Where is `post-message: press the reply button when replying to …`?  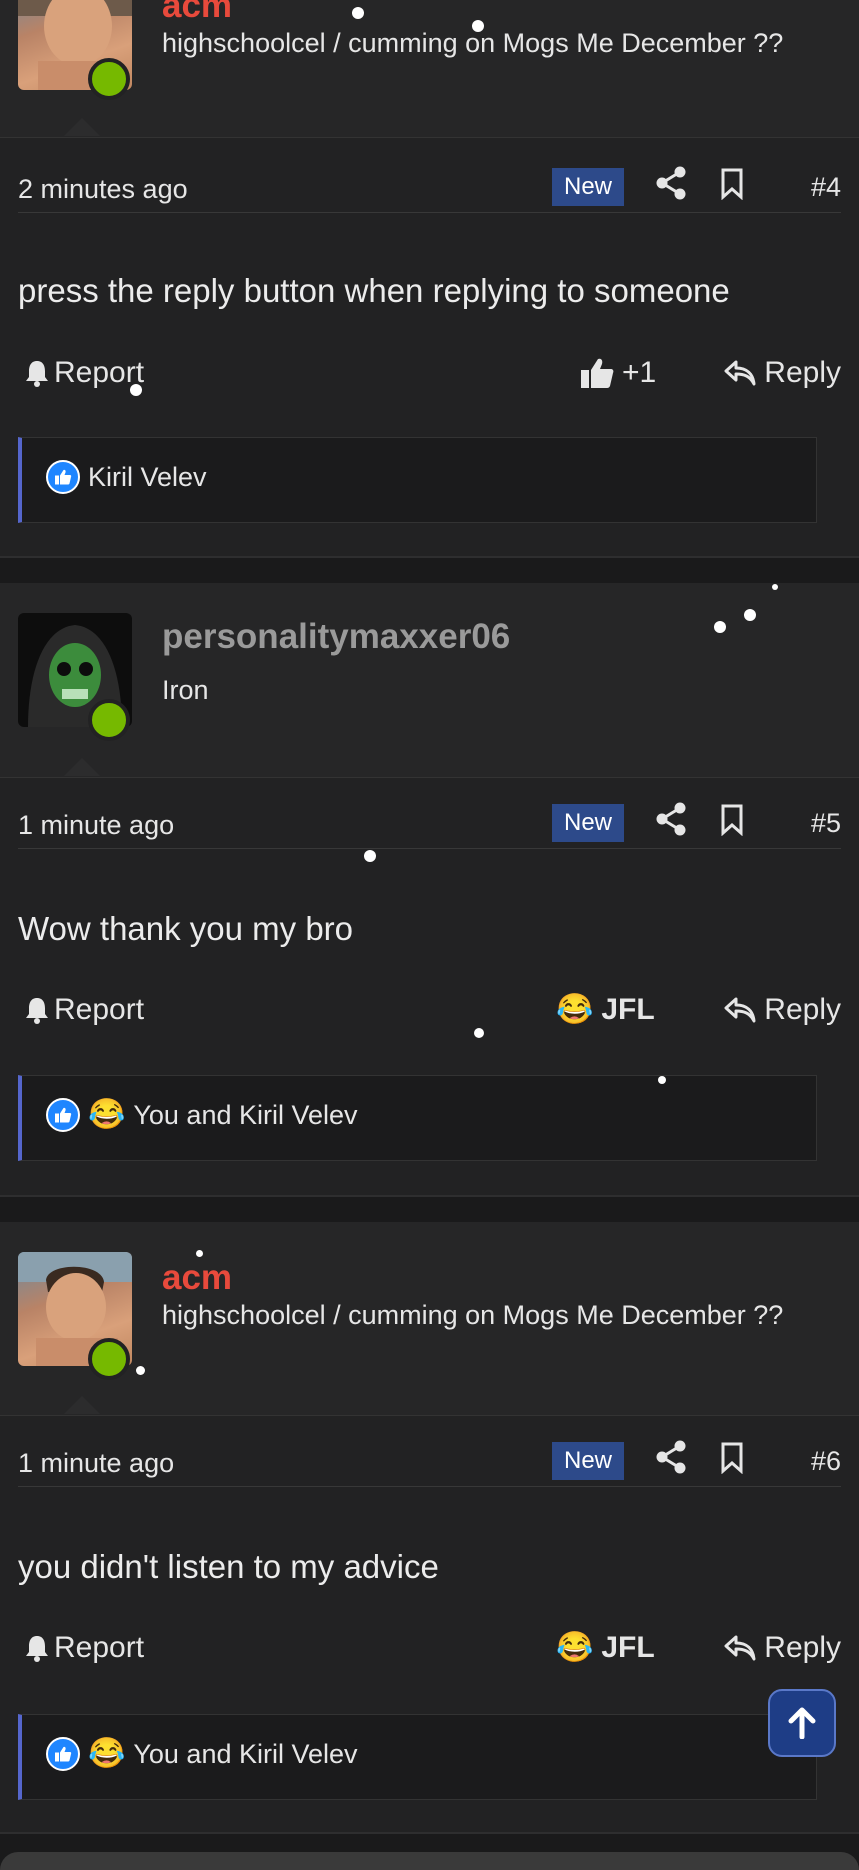
post-message: press the reply button when replying to … is located at coordinates (374, 290).